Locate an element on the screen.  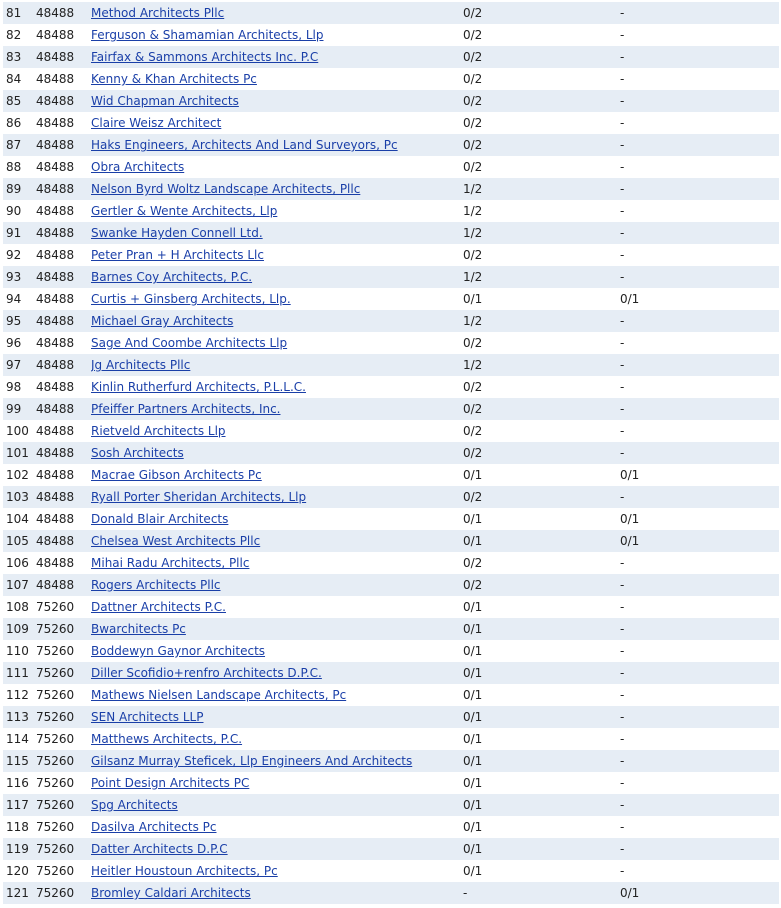
firm-name-link: Rogers Architects Pllc is located at coordinates (156, 585).